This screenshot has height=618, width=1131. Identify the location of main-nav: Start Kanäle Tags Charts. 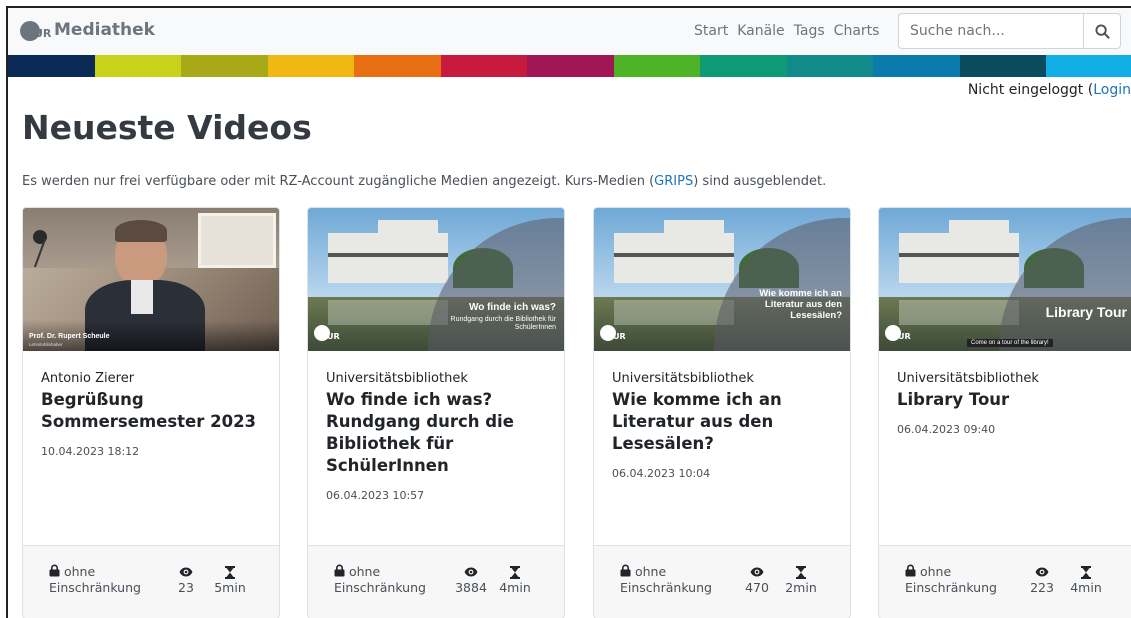
(786, 31).